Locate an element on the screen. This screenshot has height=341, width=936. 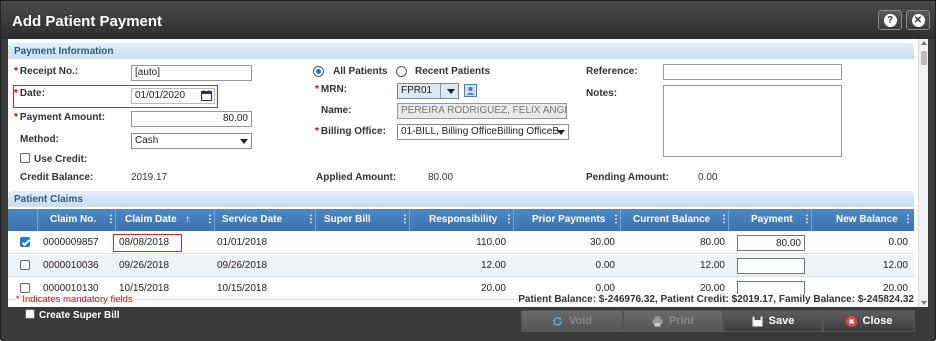
payment-input is located at coordinates (771, 266).